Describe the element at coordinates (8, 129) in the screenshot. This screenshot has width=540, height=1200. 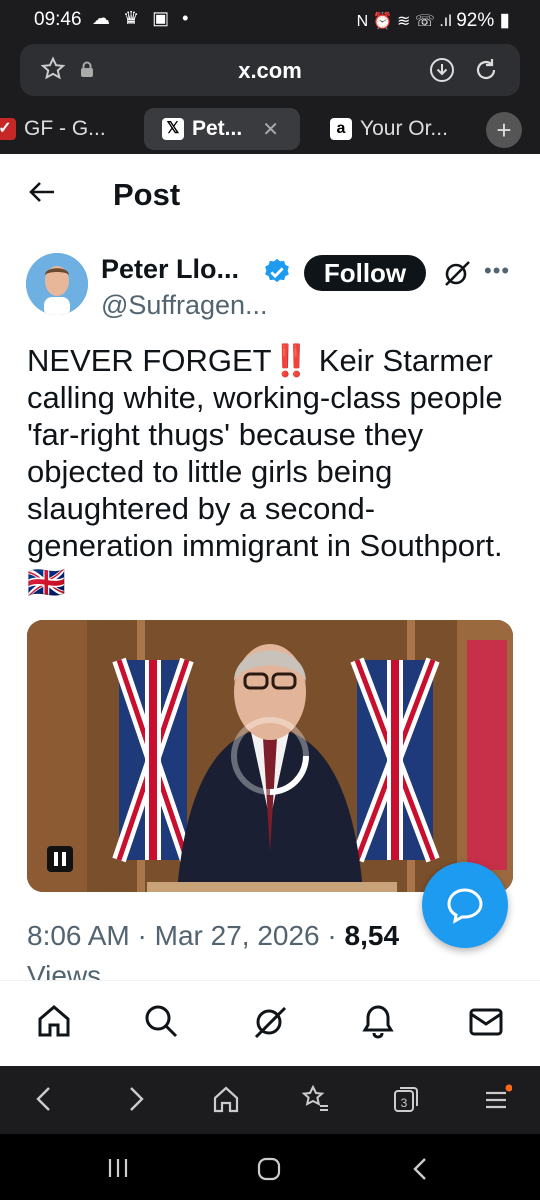
I see `gf-favicon-icon: ✓` at that location.